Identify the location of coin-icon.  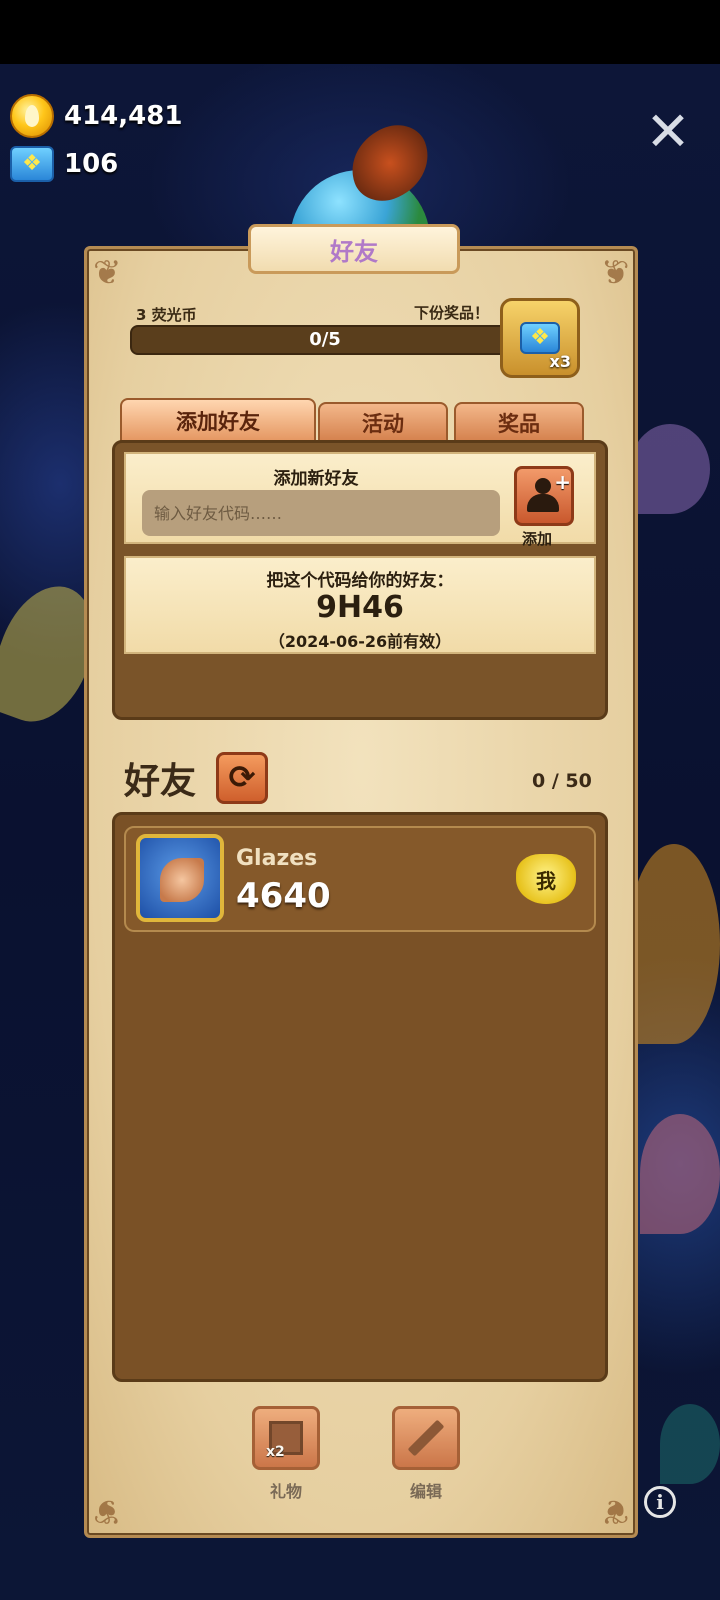
(32, 116).